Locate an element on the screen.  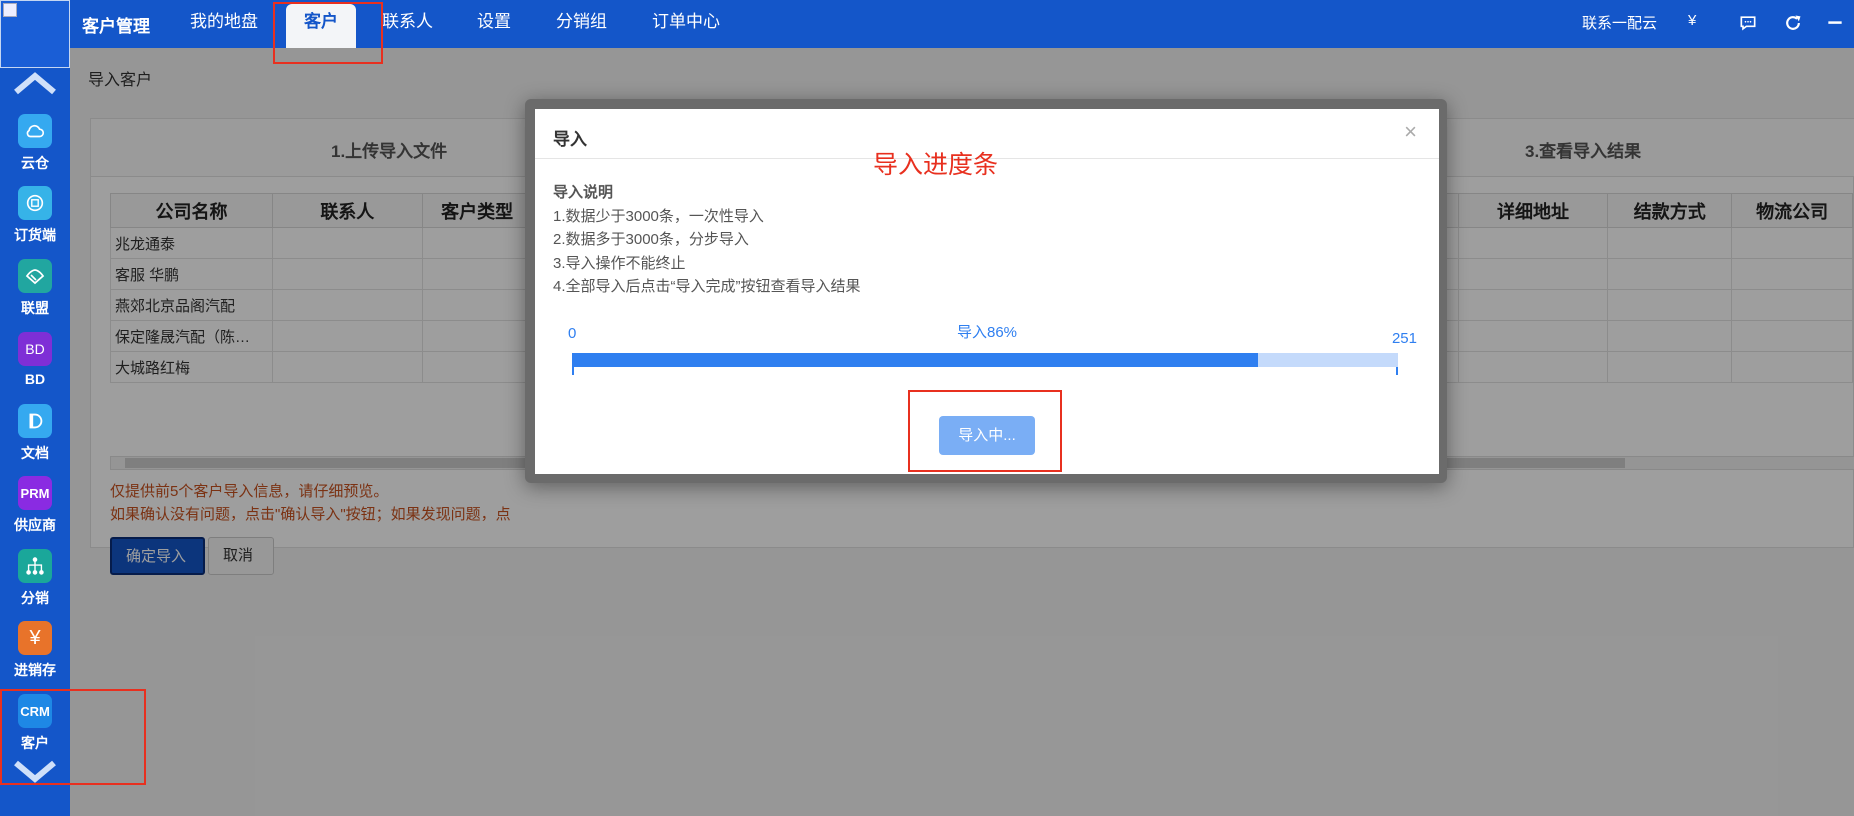
progress-fill is located at coordinates (915, 360).